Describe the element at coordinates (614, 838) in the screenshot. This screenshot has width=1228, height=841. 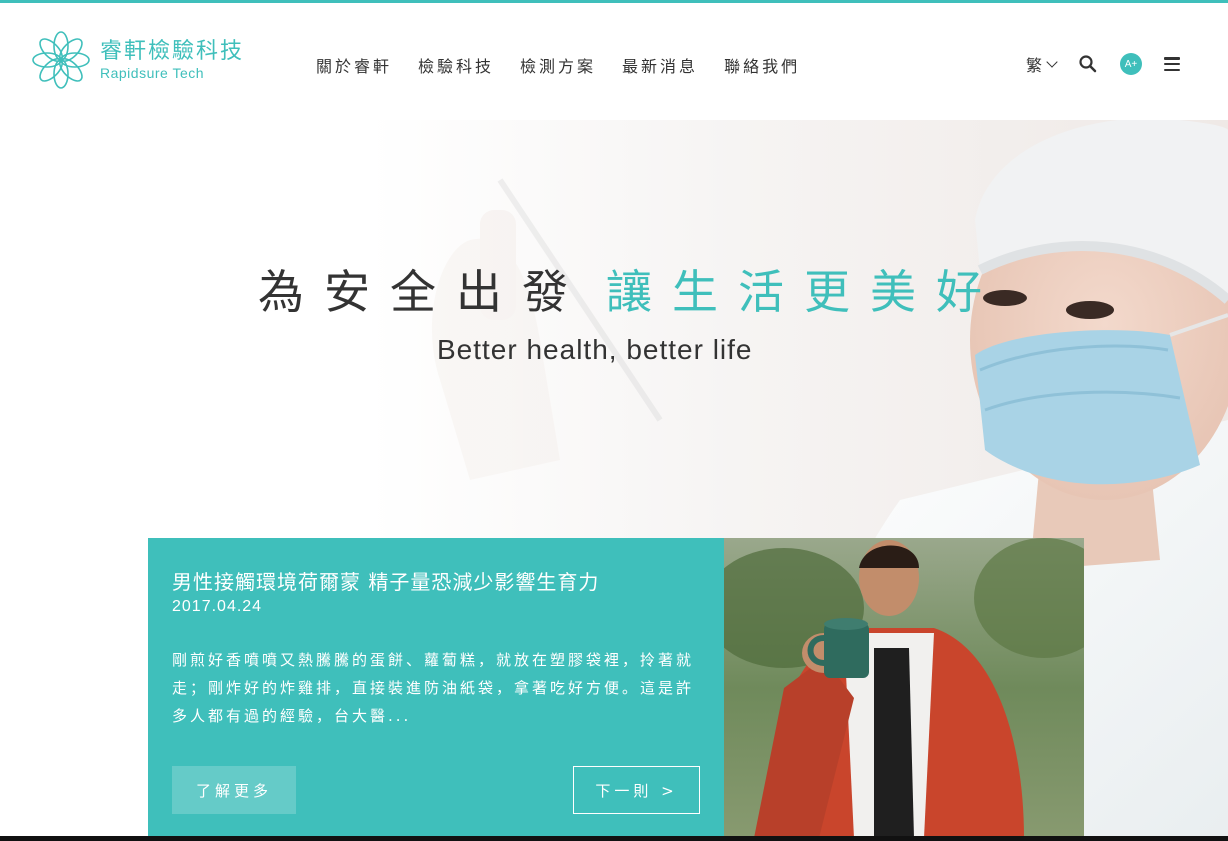
I see `bottom-bar` at that location.